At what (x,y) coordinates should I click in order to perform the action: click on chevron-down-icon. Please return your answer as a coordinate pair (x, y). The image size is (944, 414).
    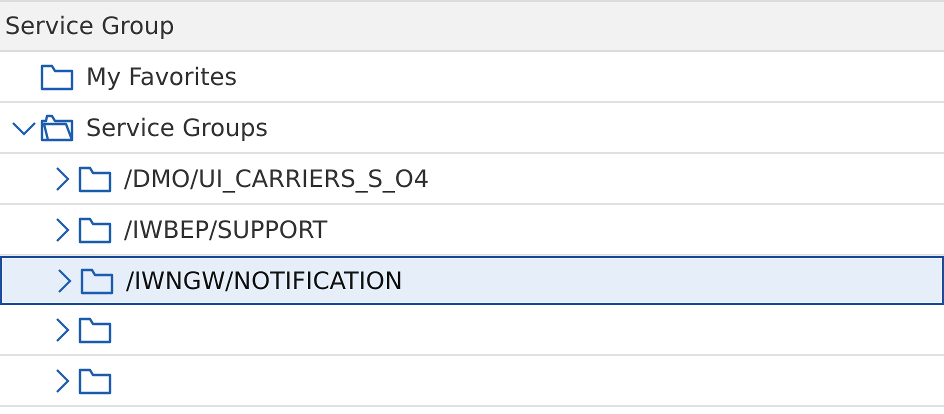
    Looking at the image, I should click on (24, 128).